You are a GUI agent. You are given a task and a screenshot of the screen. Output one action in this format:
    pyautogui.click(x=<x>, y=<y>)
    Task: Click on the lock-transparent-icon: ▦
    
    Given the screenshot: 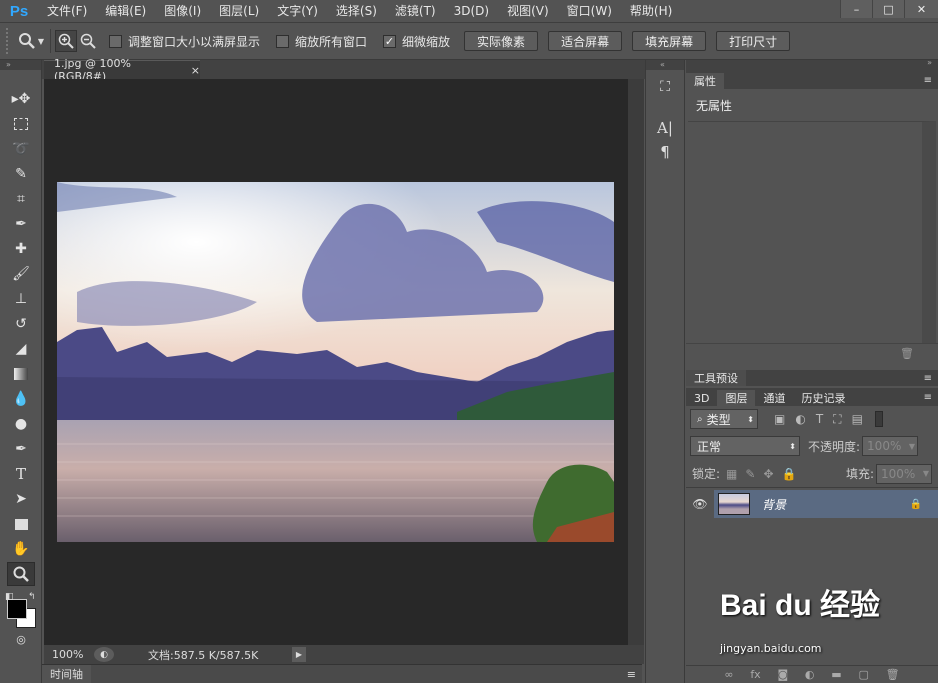 What is the action you would take?
    pyautogui.click(x=731, y=474)
    